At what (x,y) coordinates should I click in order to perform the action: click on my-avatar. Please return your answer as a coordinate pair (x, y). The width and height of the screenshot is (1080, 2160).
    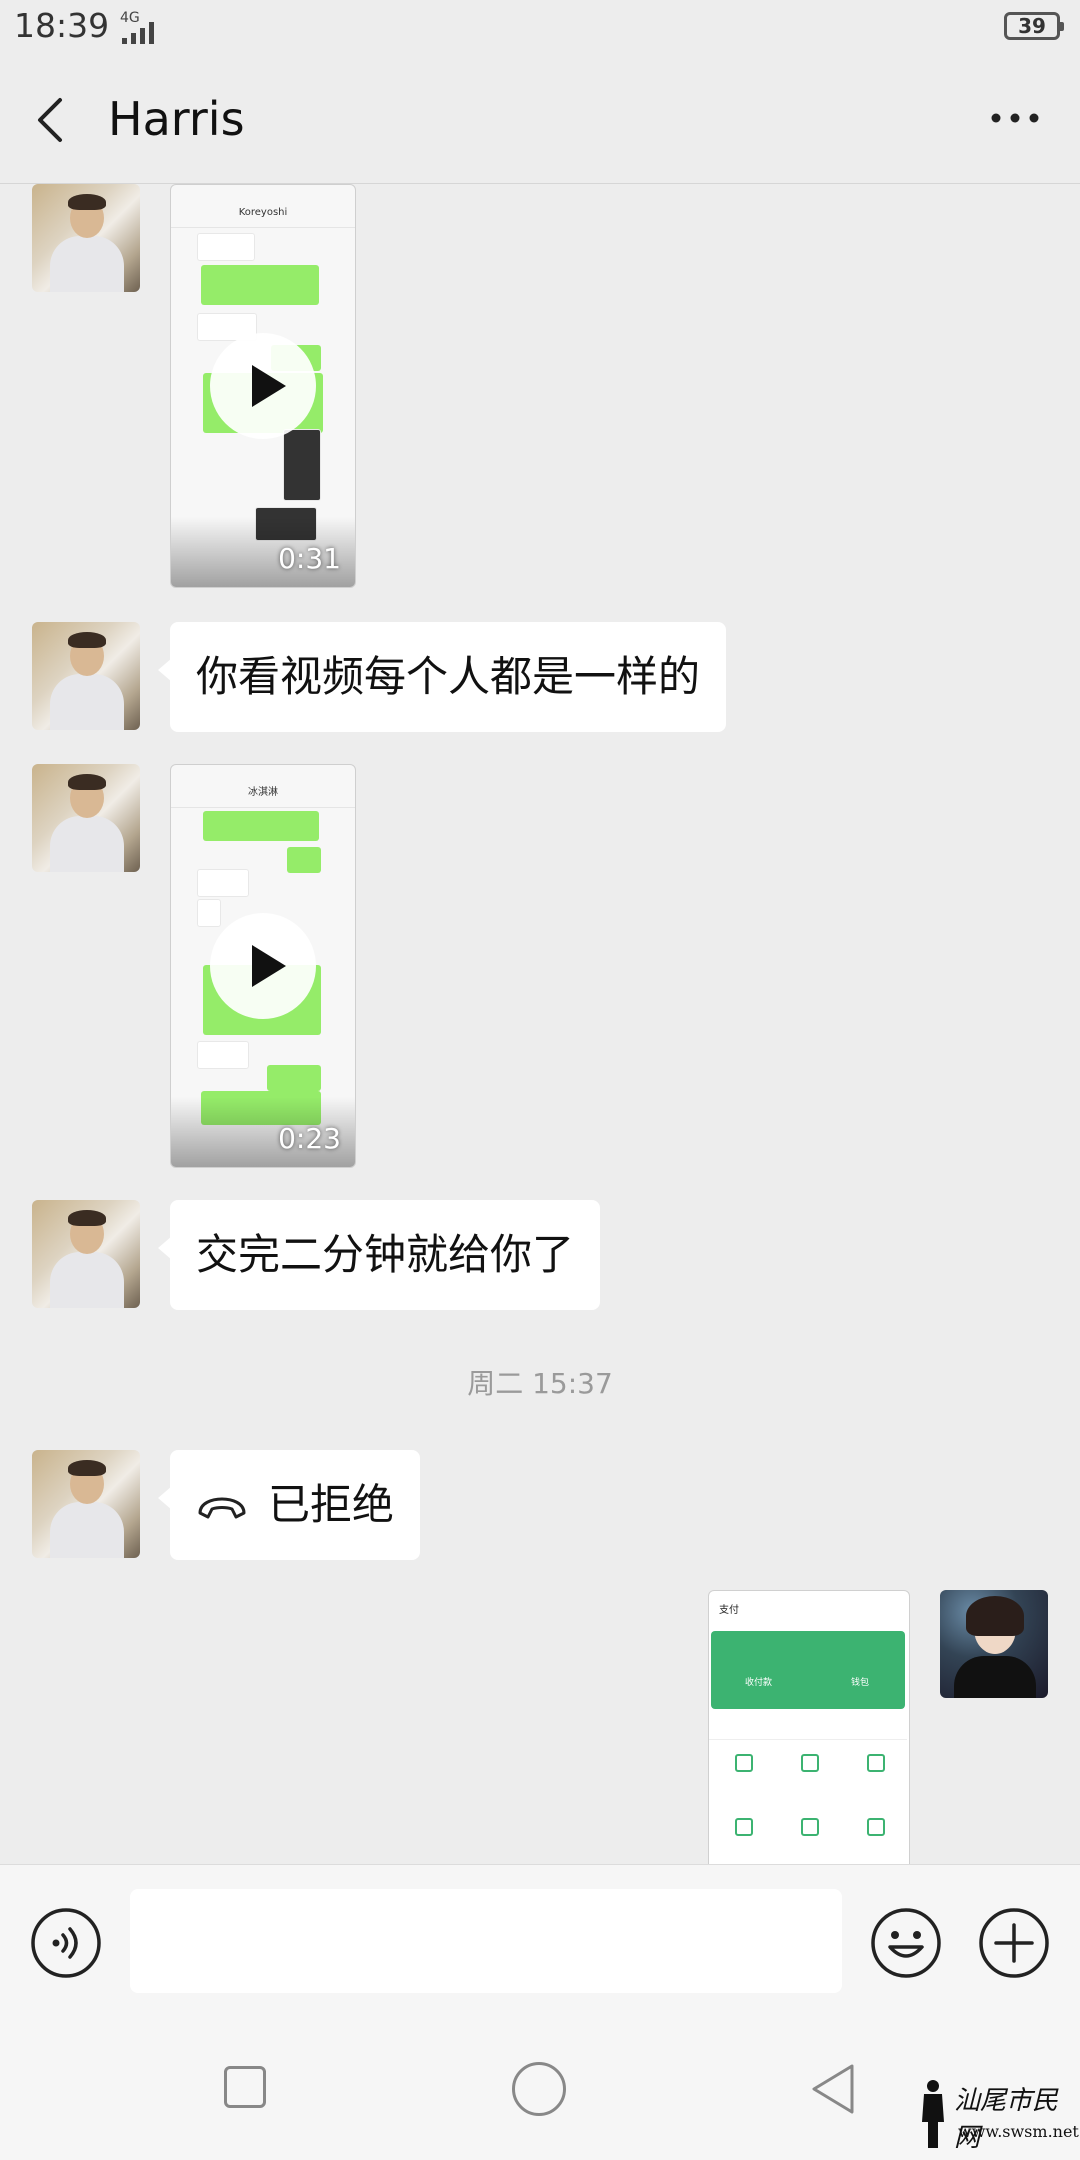
    Looking at the image, I should click on (994, 1644).